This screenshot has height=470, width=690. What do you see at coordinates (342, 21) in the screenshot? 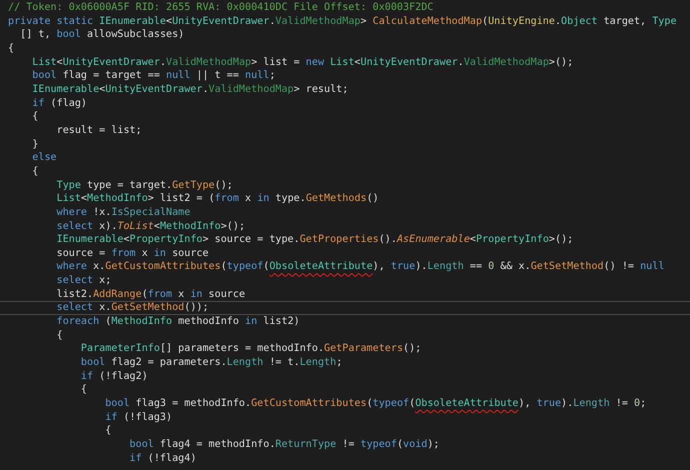
I see `code-line: private static IEnumerable<UnityEventDrawer.ValidMethodMap> CalculateMethodMap(UnityEngine.Object target, Type` at bounding box center [342, 21].